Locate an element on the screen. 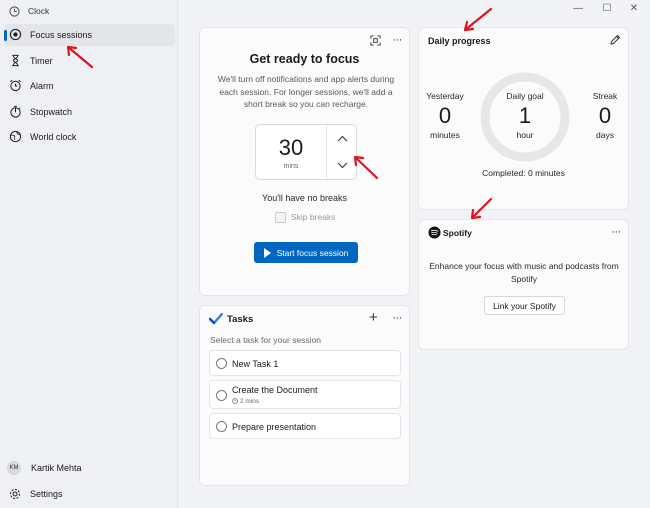 The width and height of the screenshot is (650, 508). todo-icon is located at coordinates (216, 319).